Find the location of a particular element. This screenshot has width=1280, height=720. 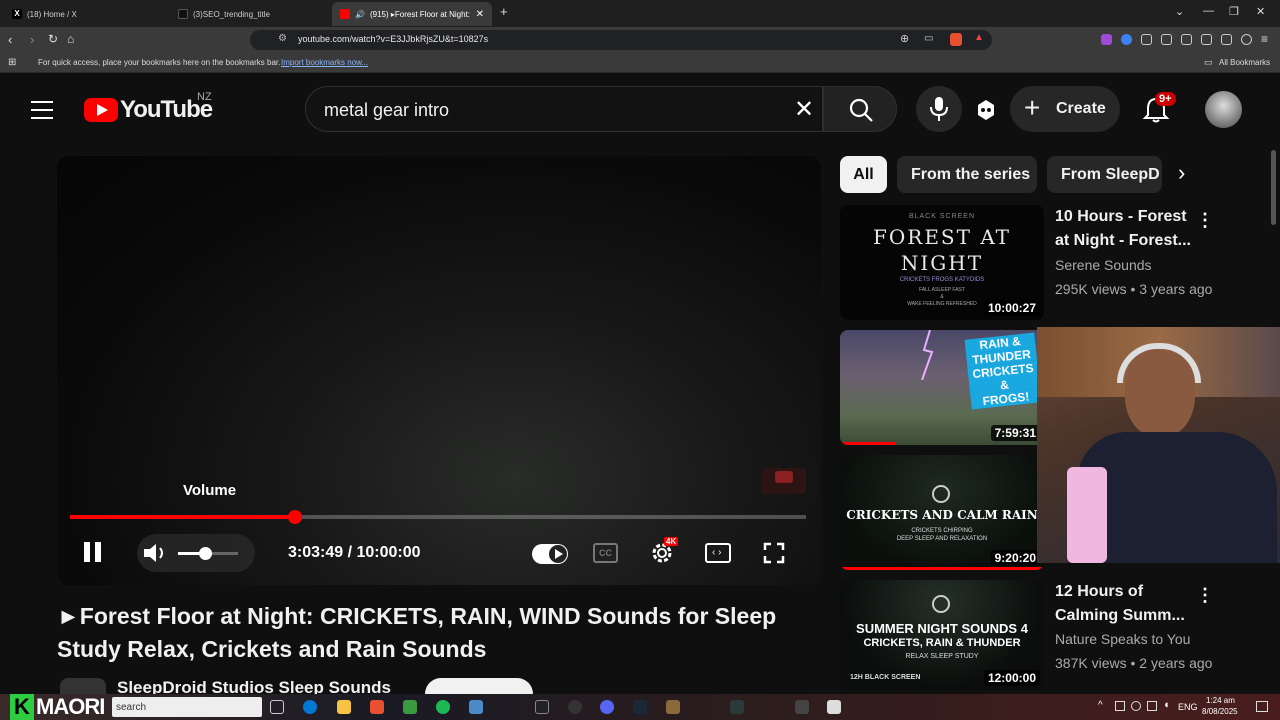

theater-mode-icon: ‹ › is located at coordinates (718, 553).